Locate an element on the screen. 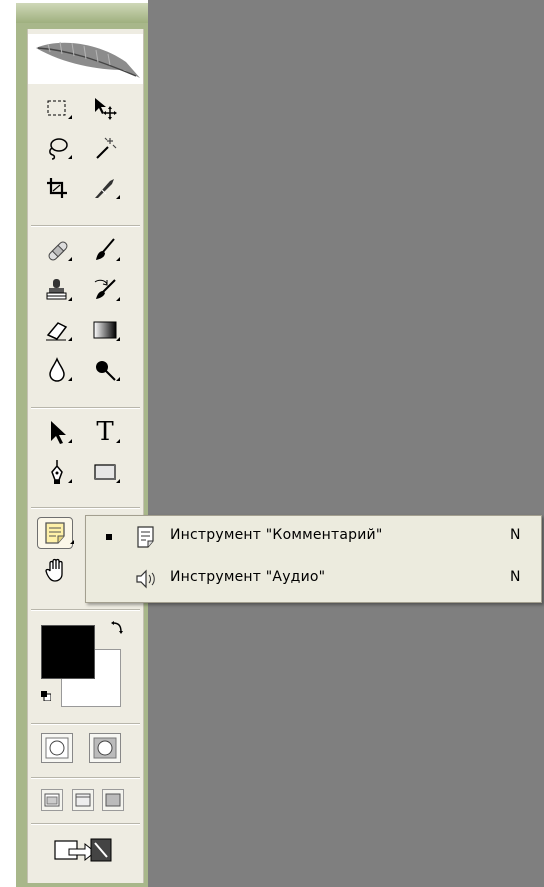 The height and width of the screenshot is (887, 544). gradient-tool-icon is located at coordinates (105, 330).